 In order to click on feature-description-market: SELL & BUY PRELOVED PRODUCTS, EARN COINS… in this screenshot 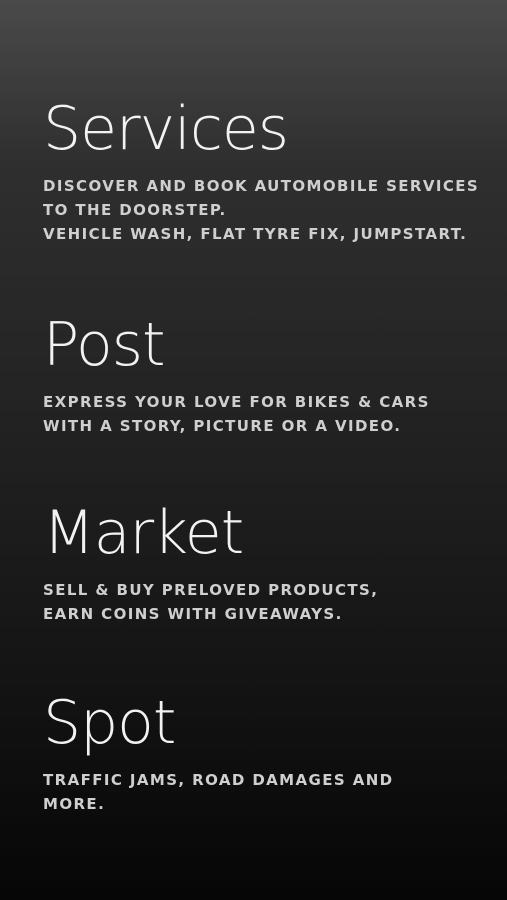, I will do `click(265, 602)`.